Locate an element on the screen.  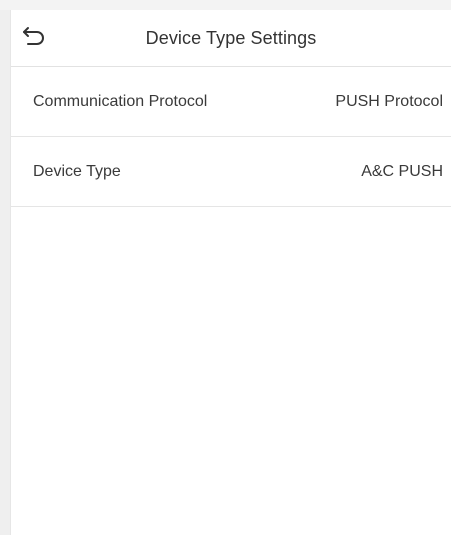
setting-label: Communication Protocol is located at coordinates (120, 101).